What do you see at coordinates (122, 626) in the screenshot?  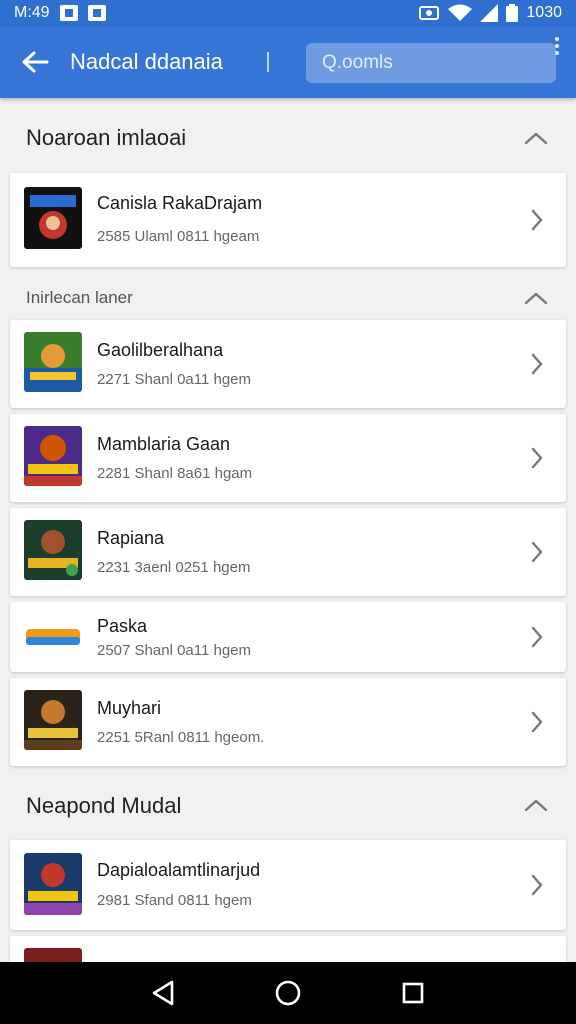 I see `item-name: Paska` at bounding box center [122, 626].